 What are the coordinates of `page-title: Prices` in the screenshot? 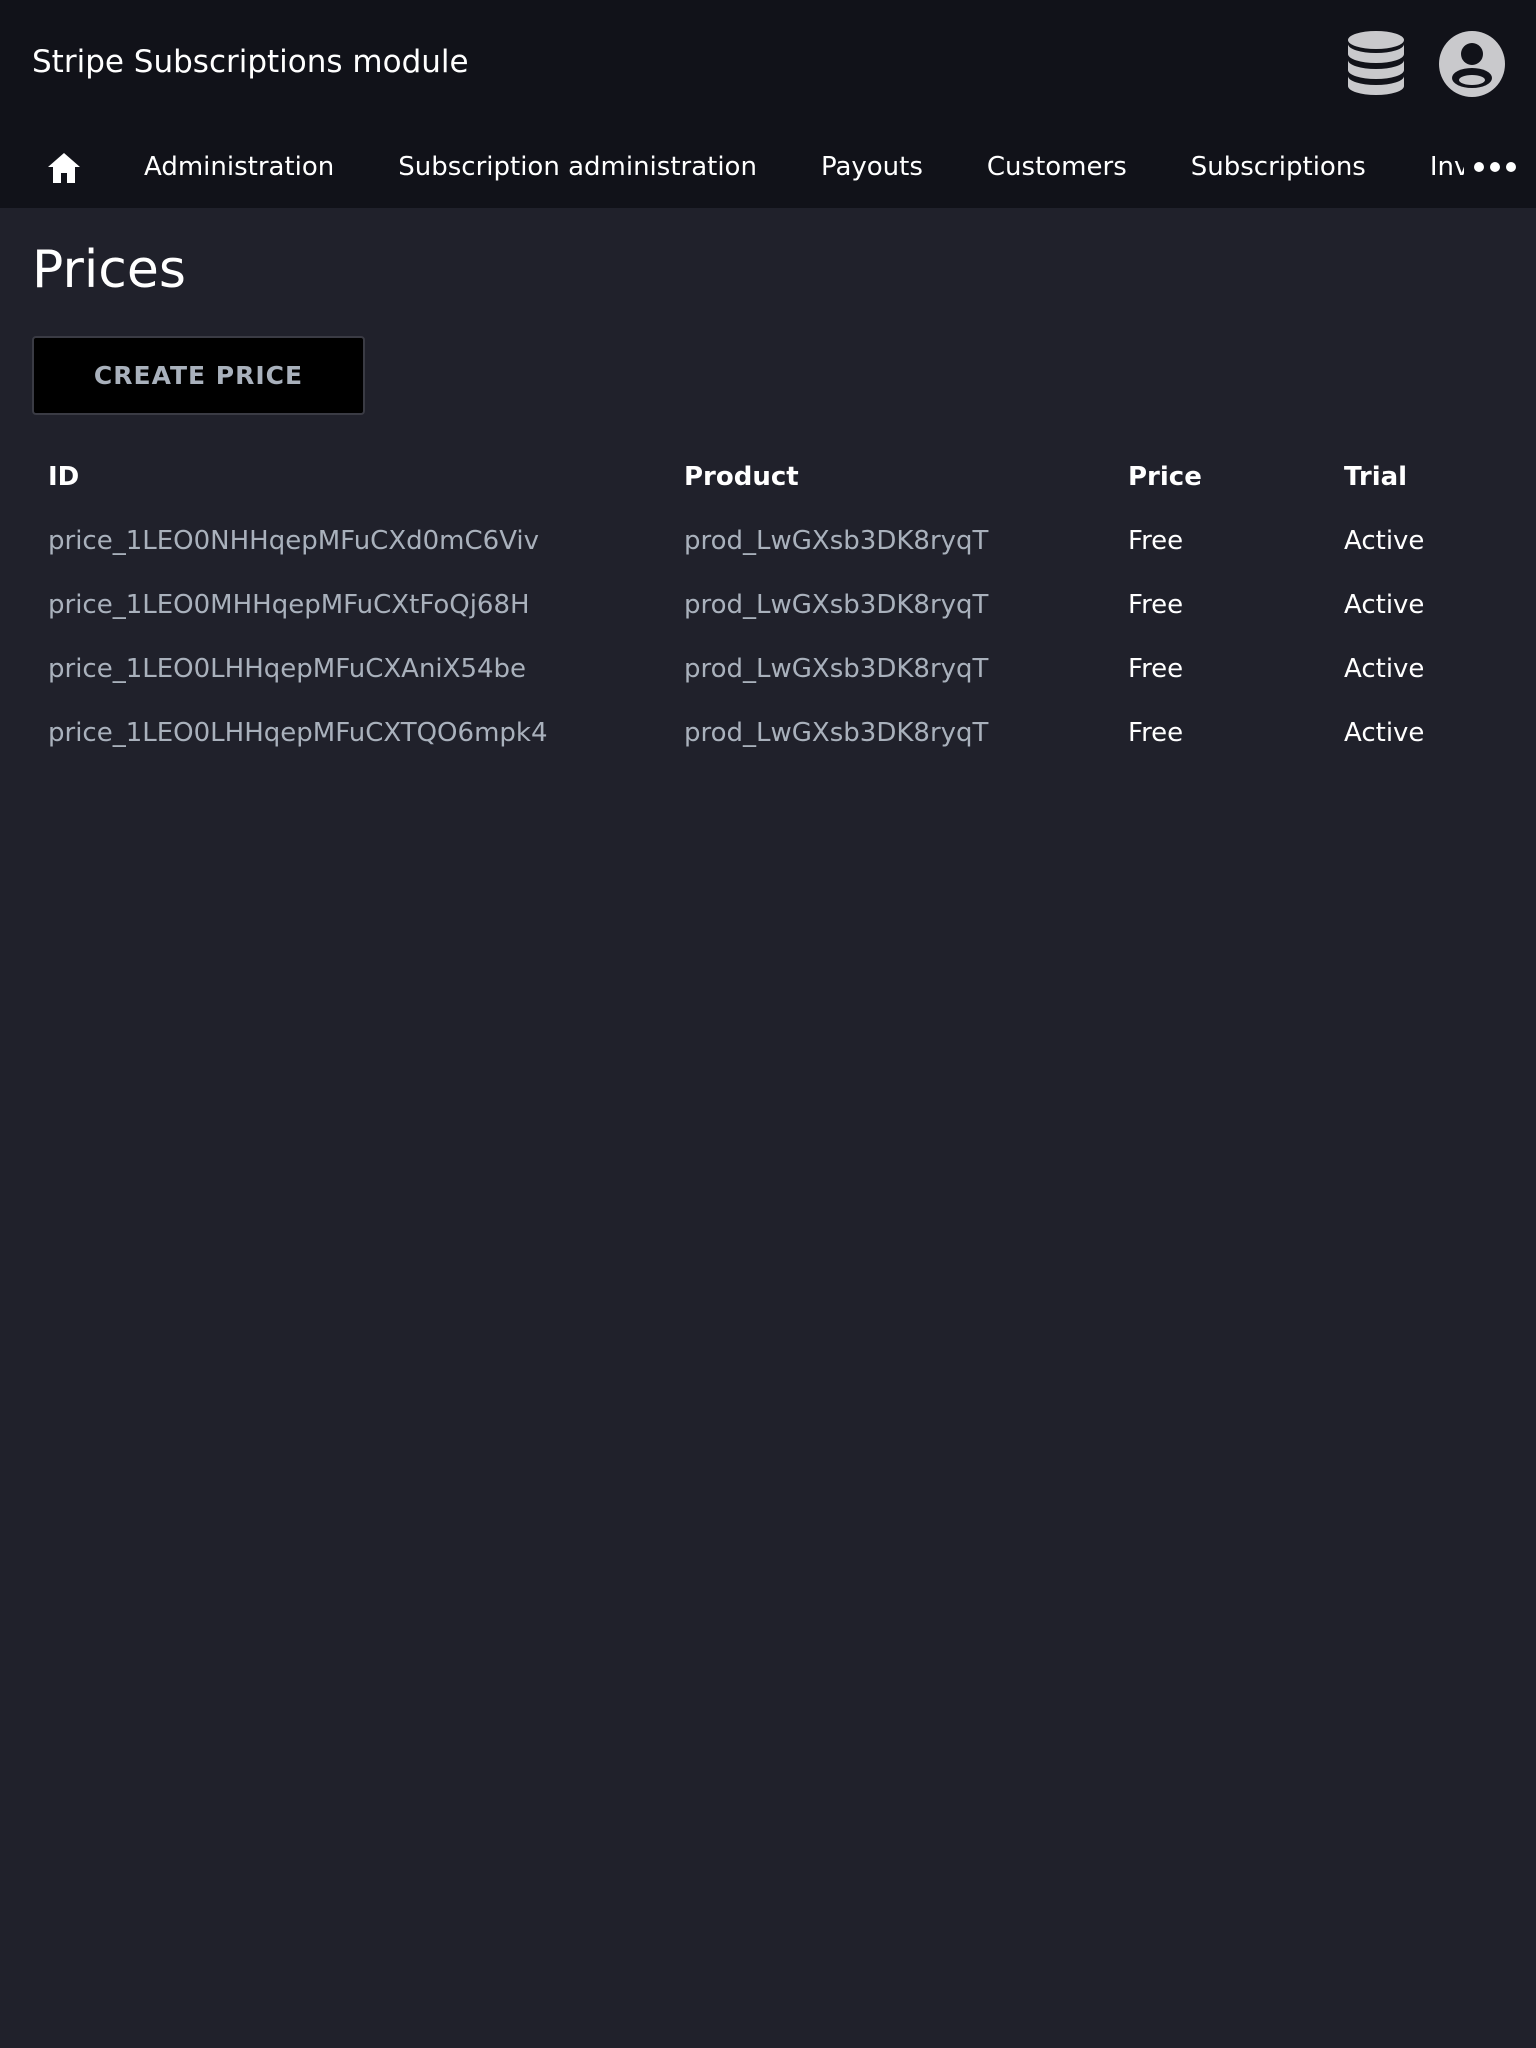 It's located at (109, 270).